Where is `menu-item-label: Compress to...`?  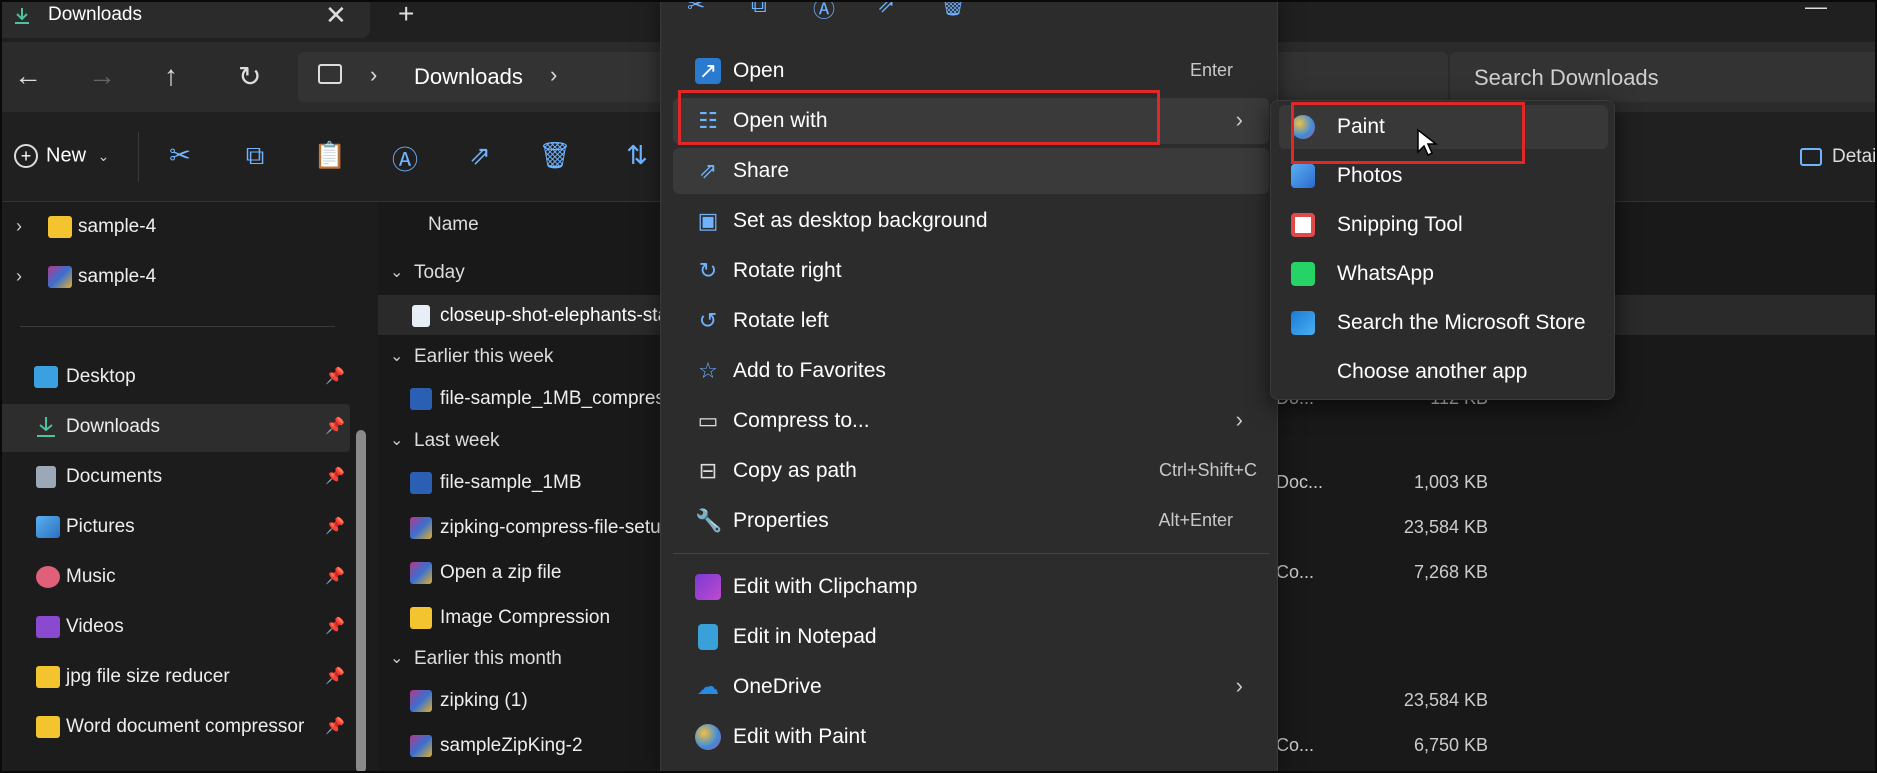 menu-item-label: Compress to... is located at coordinates (801, 420).